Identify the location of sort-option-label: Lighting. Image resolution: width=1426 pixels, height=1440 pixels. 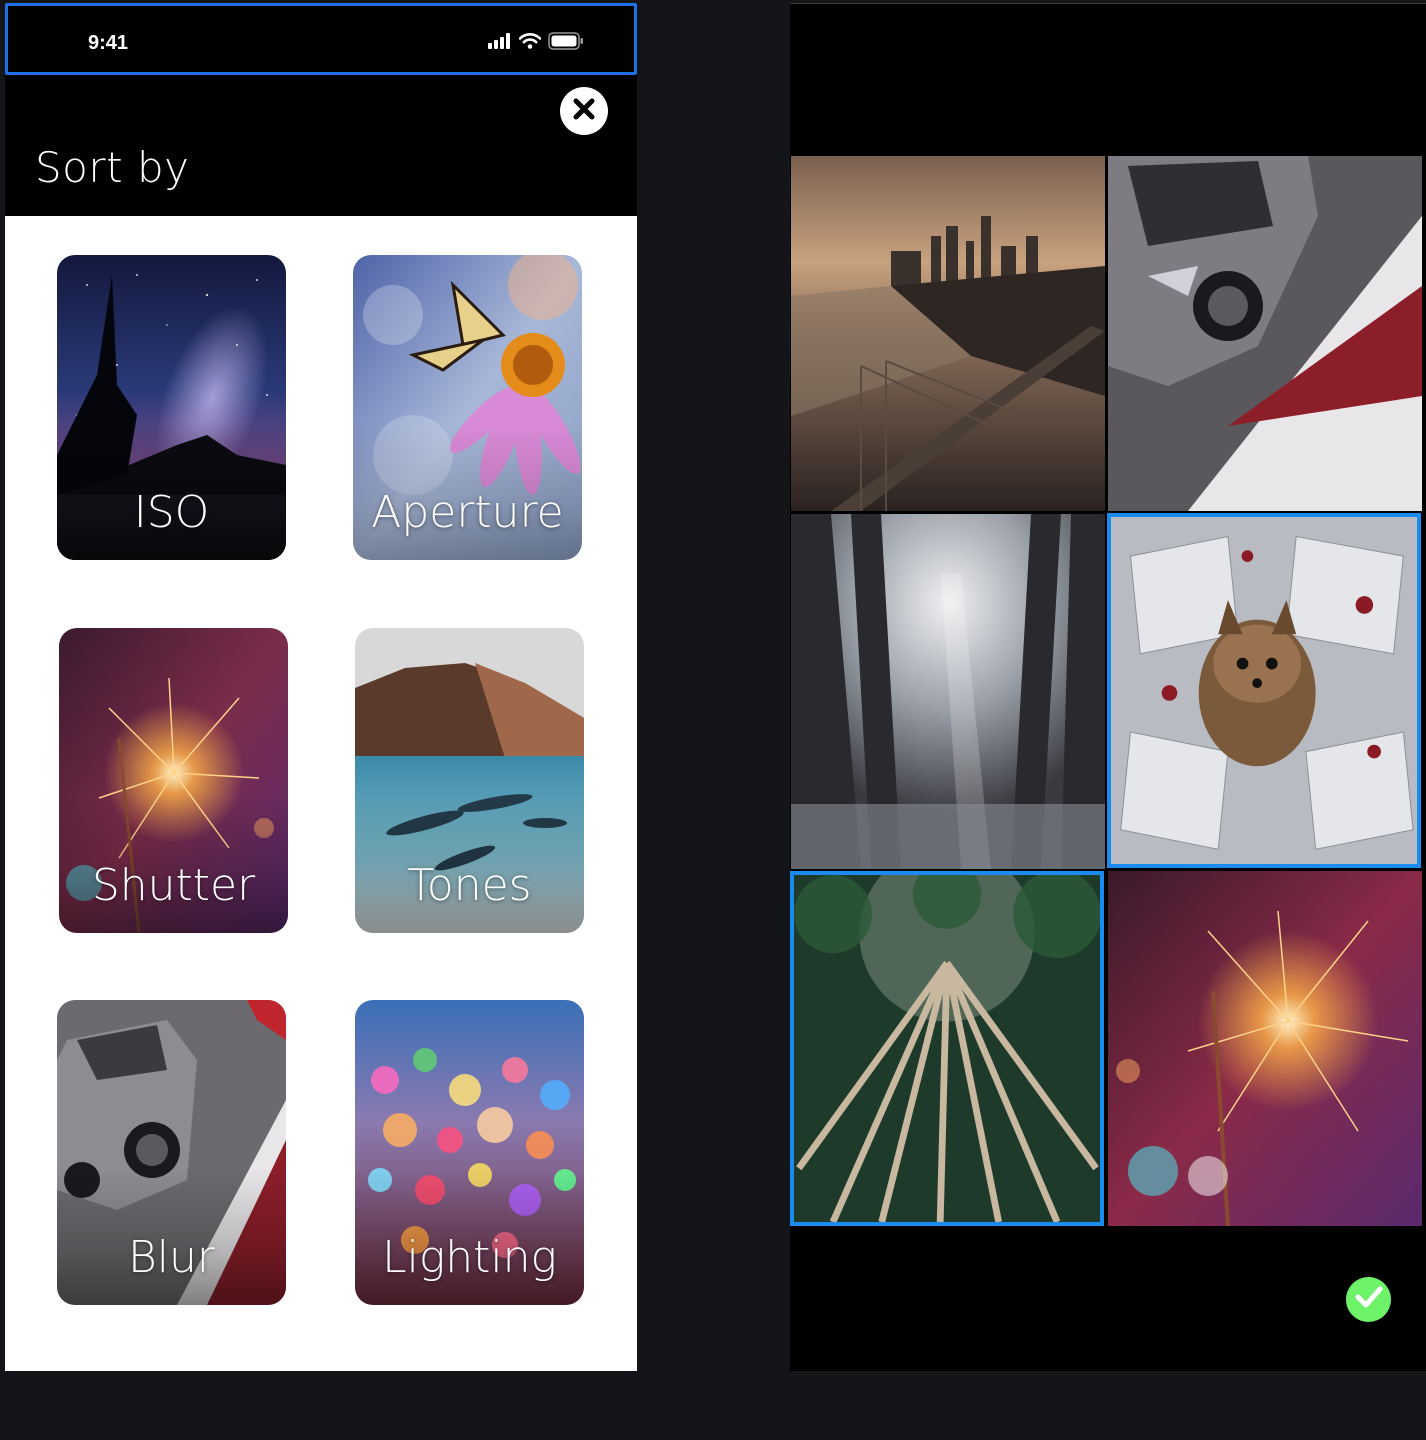
(469, 1257).